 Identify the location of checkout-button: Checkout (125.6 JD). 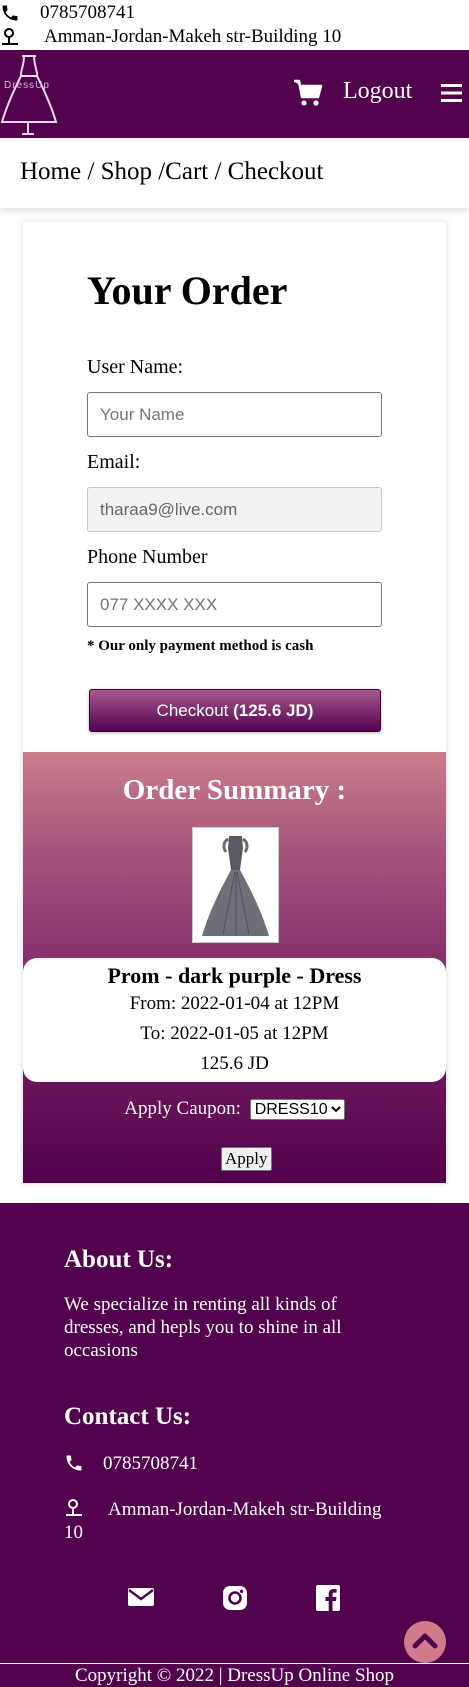
(235, 710).